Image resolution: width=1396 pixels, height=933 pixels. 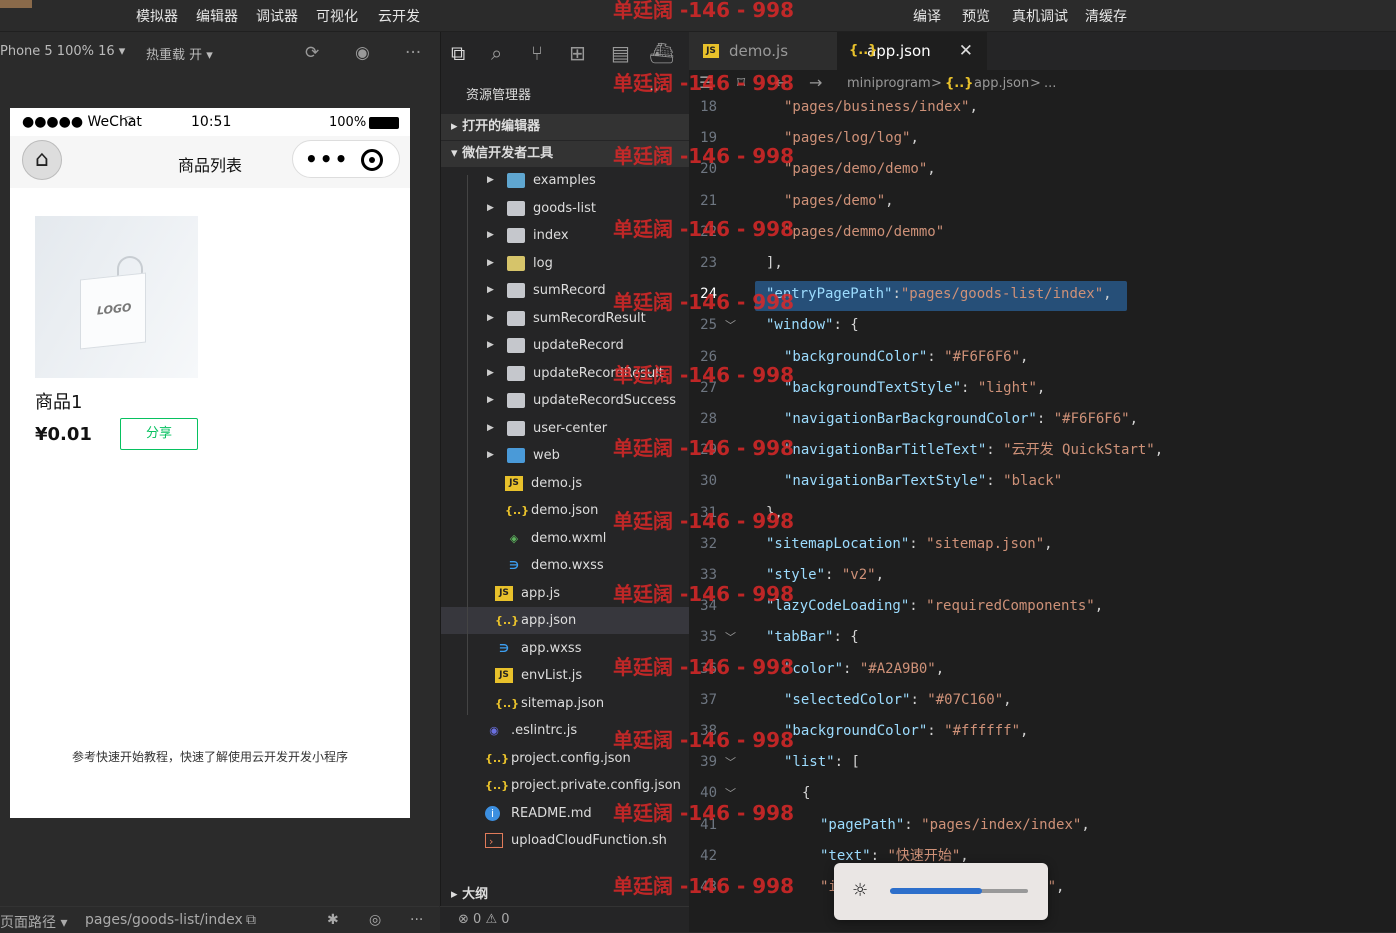 I want to click on breadcrumb-miniprogram: miniprogram, so click(x=889, y=83).